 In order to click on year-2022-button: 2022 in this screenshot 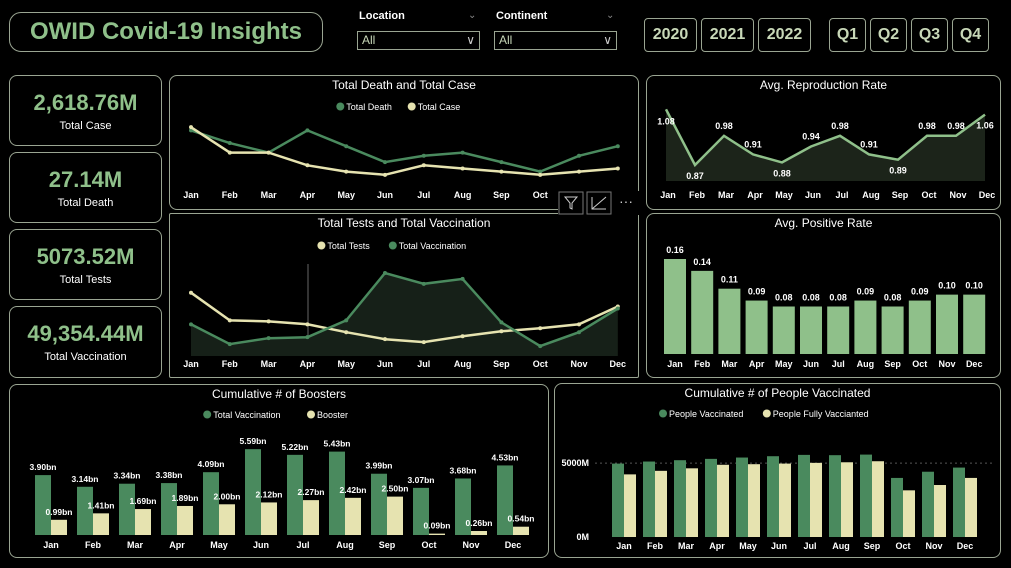, I will do `click(784, 35)`.